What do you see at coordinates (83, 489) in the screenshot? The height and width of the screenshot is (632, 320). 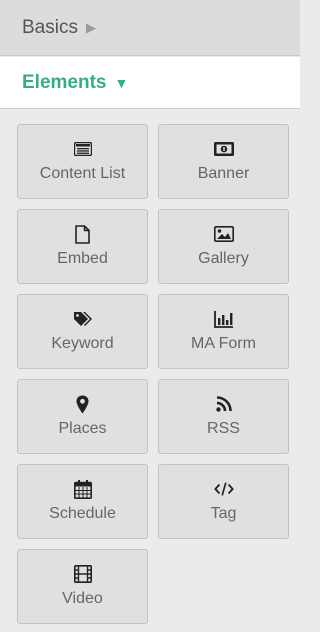 I see `calendar-icon` at bounding box center [83, 489].